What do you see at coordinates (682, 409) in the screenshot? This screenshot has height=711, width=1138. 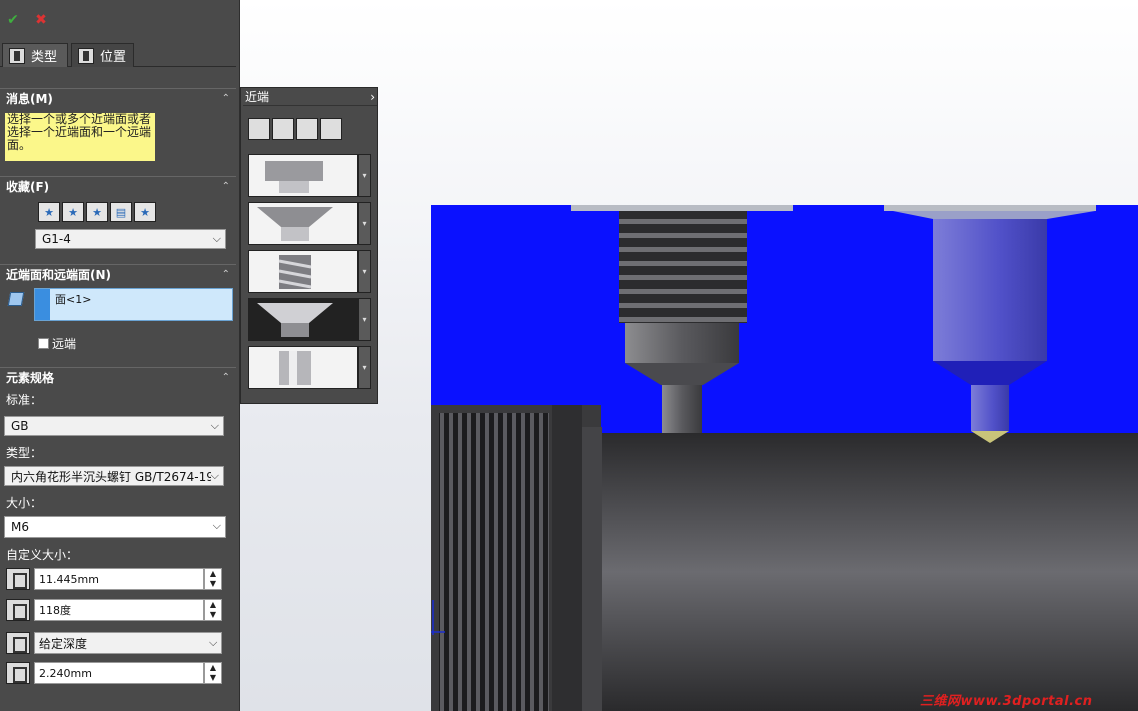 I see `tapped-hole-pilot` at bounding box center [682, 409].